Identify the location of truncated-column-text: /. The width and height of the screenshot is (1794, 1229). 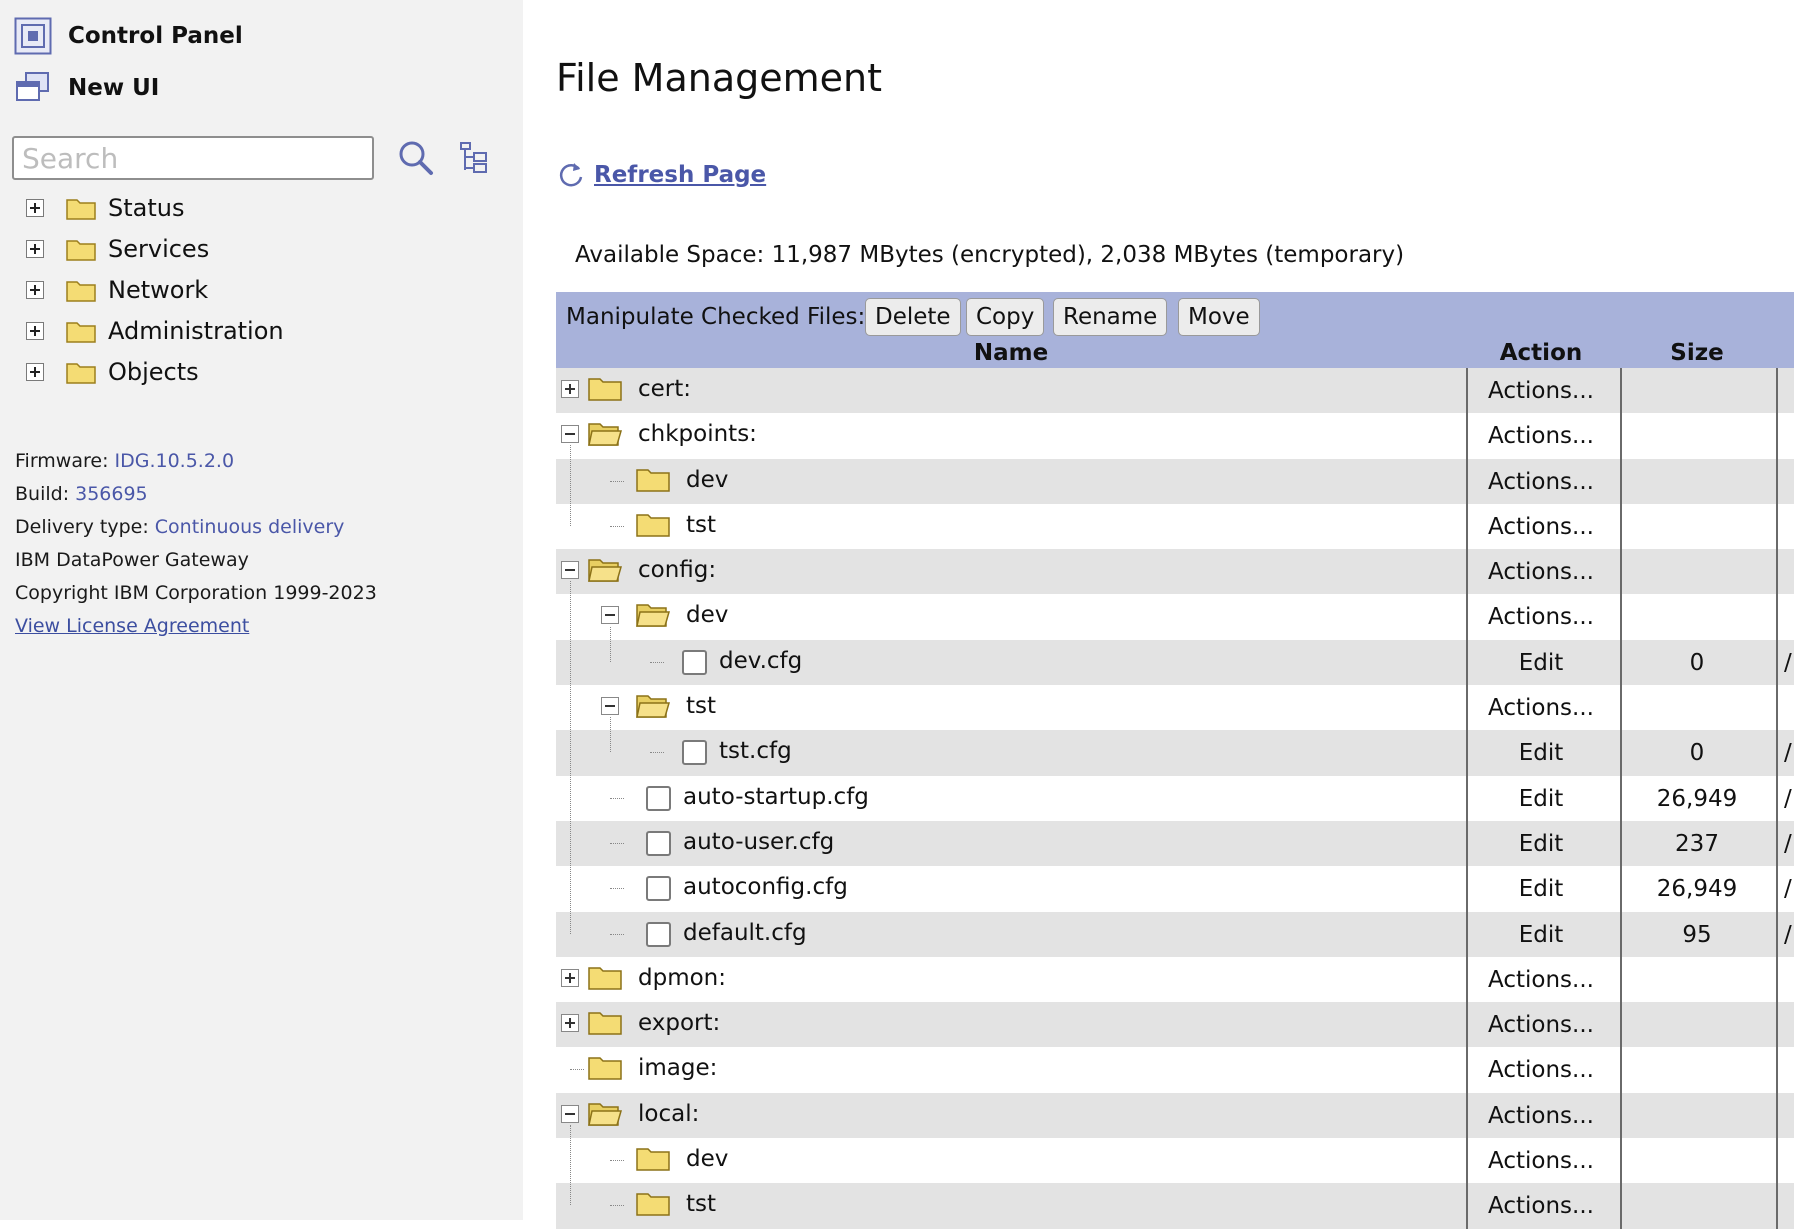
(1788, 753).